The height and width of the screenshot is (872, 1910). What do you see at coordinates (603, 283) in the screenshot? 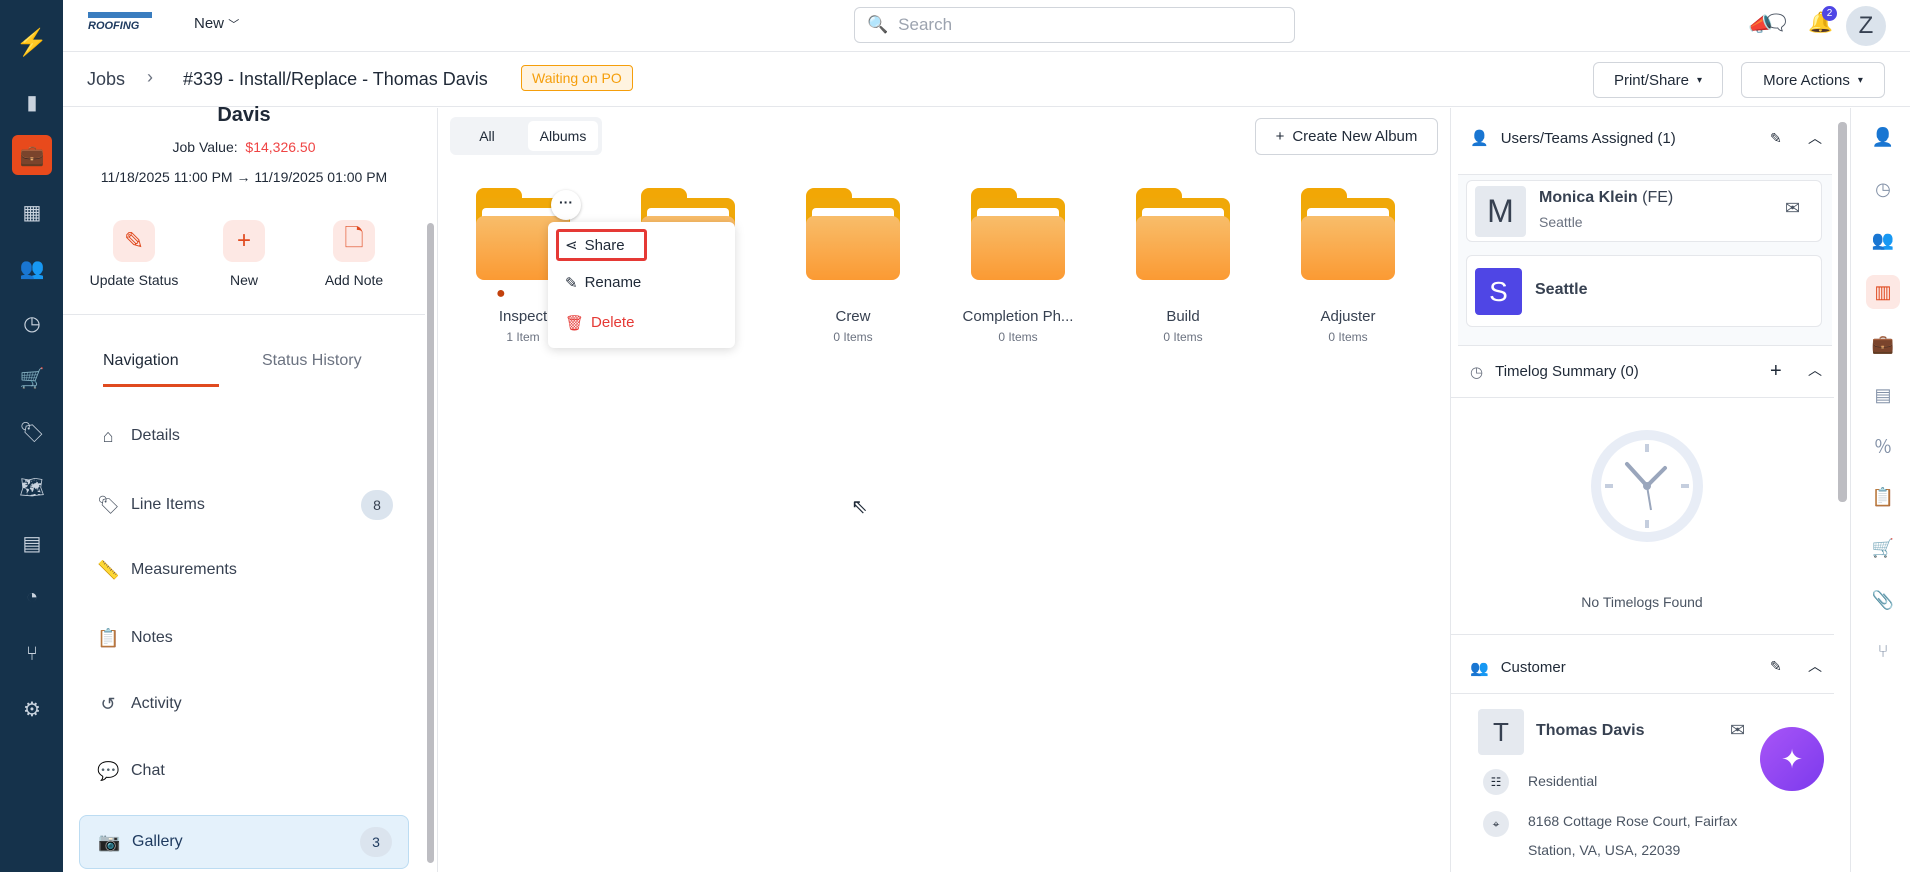
I see `menu-item-rename: ✎ Rename` at bounding box center [603, 283].